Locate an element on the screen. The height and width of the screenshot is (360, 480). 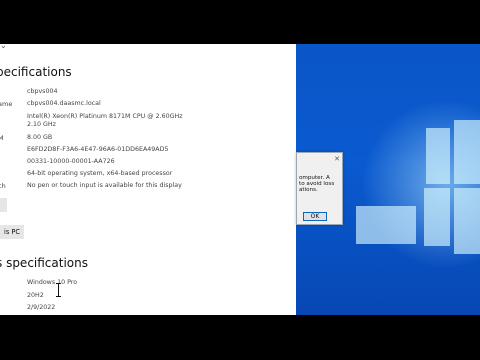
scrolled-header-fragment: ⌄ is located at coordinates (3, 47).